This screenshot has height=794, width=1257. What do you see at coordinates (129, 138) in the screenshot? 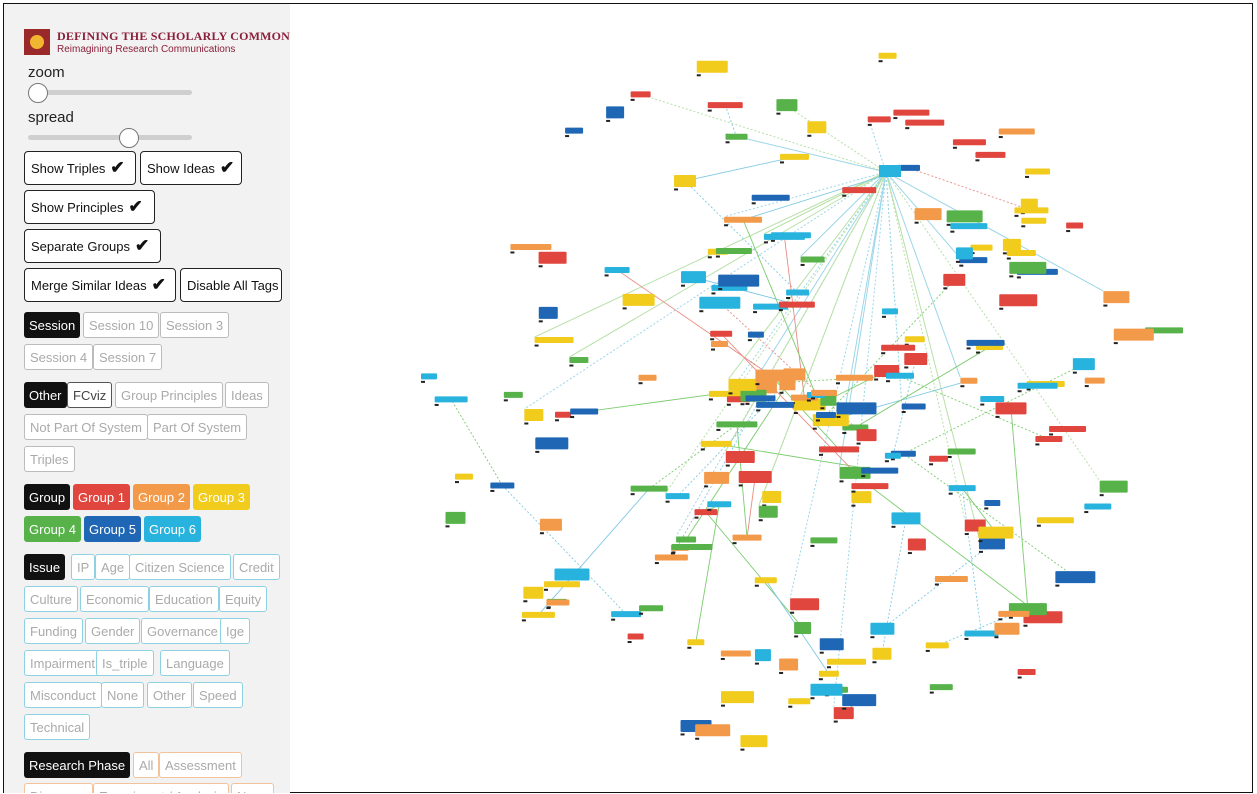
I see `spread-slider-thumb` at bounding box center [129, 138].